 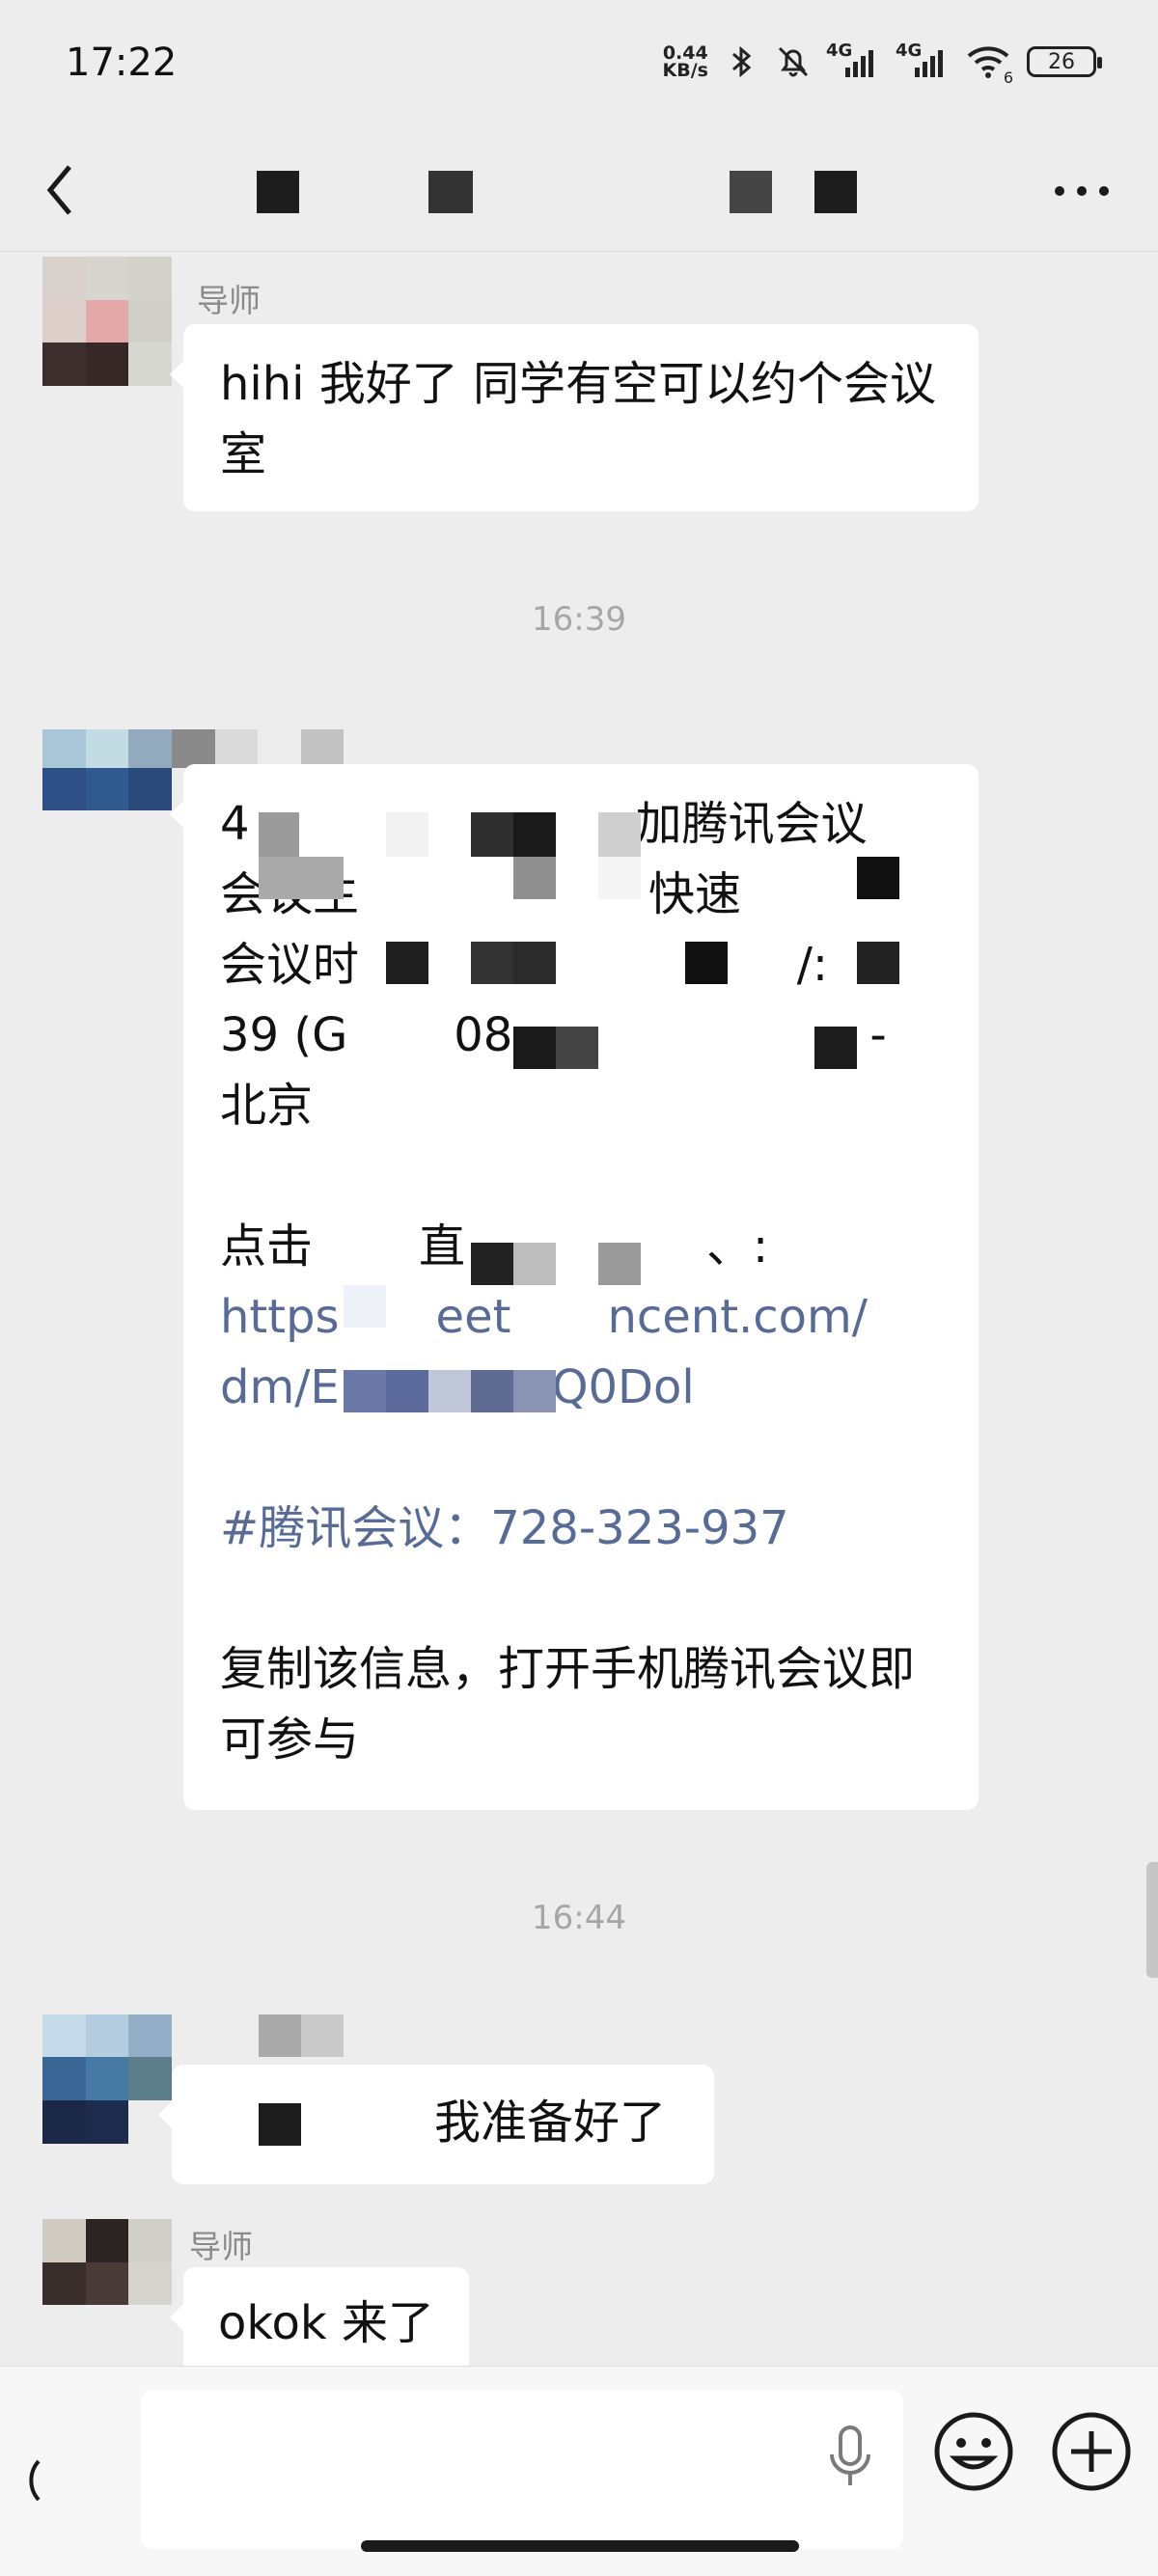 I want to click on text-fragment: 4, so click(x=235, y=824).